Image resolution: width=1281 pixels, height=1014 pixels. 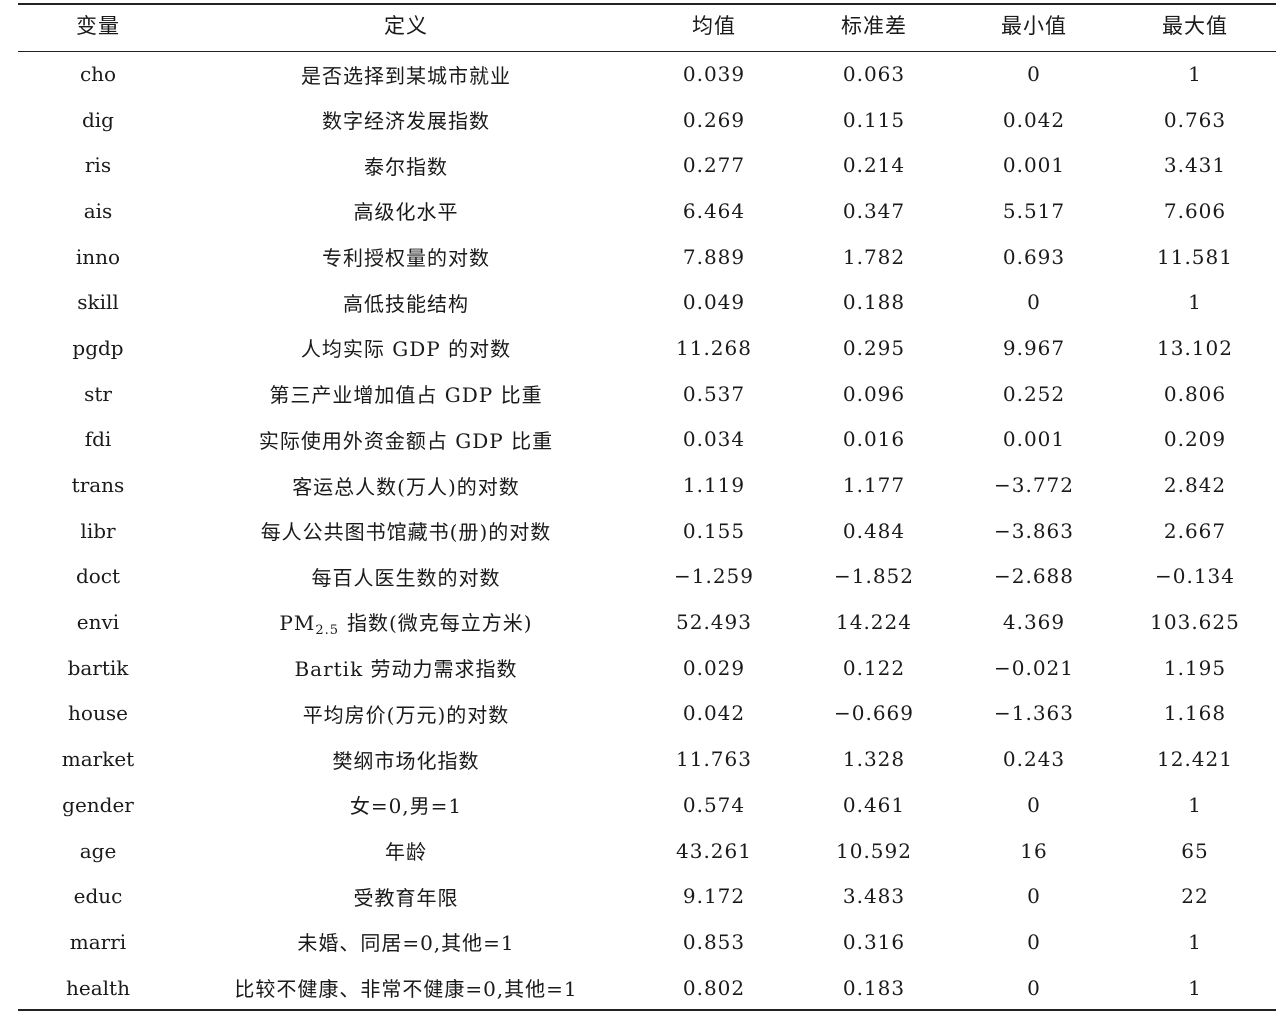 I want to click on cell-max: 1.168, so click(x=1195, y=713).